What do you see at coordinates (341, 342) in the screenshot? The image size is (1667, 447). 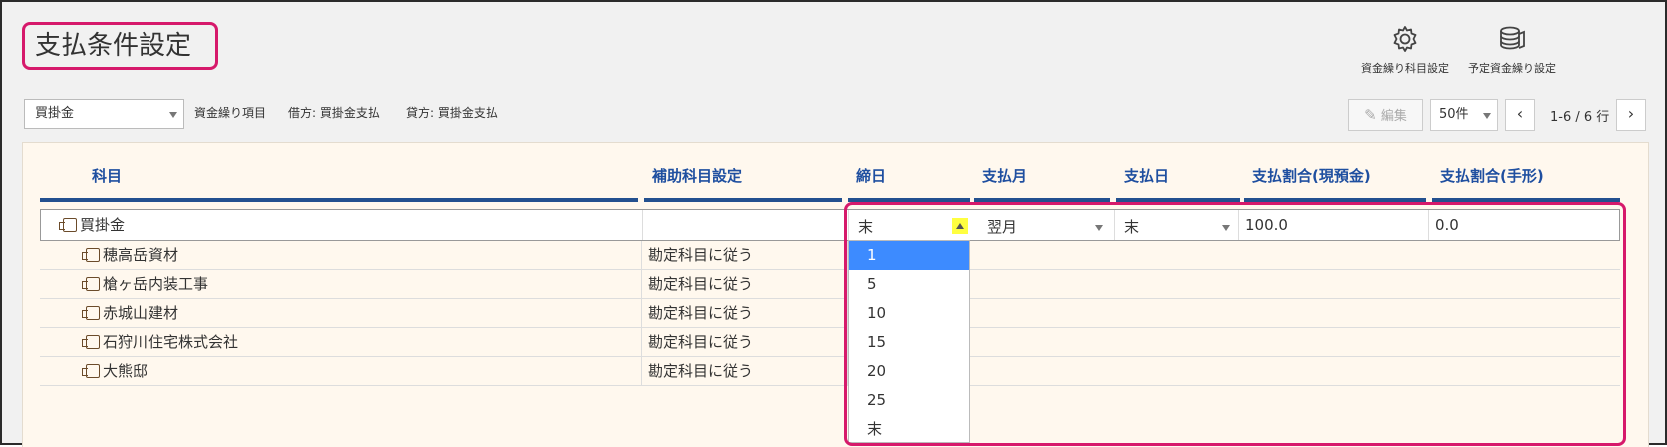 I see `subject-cell: 石狩川住宅株式会社` at bounding box center [341, 342].